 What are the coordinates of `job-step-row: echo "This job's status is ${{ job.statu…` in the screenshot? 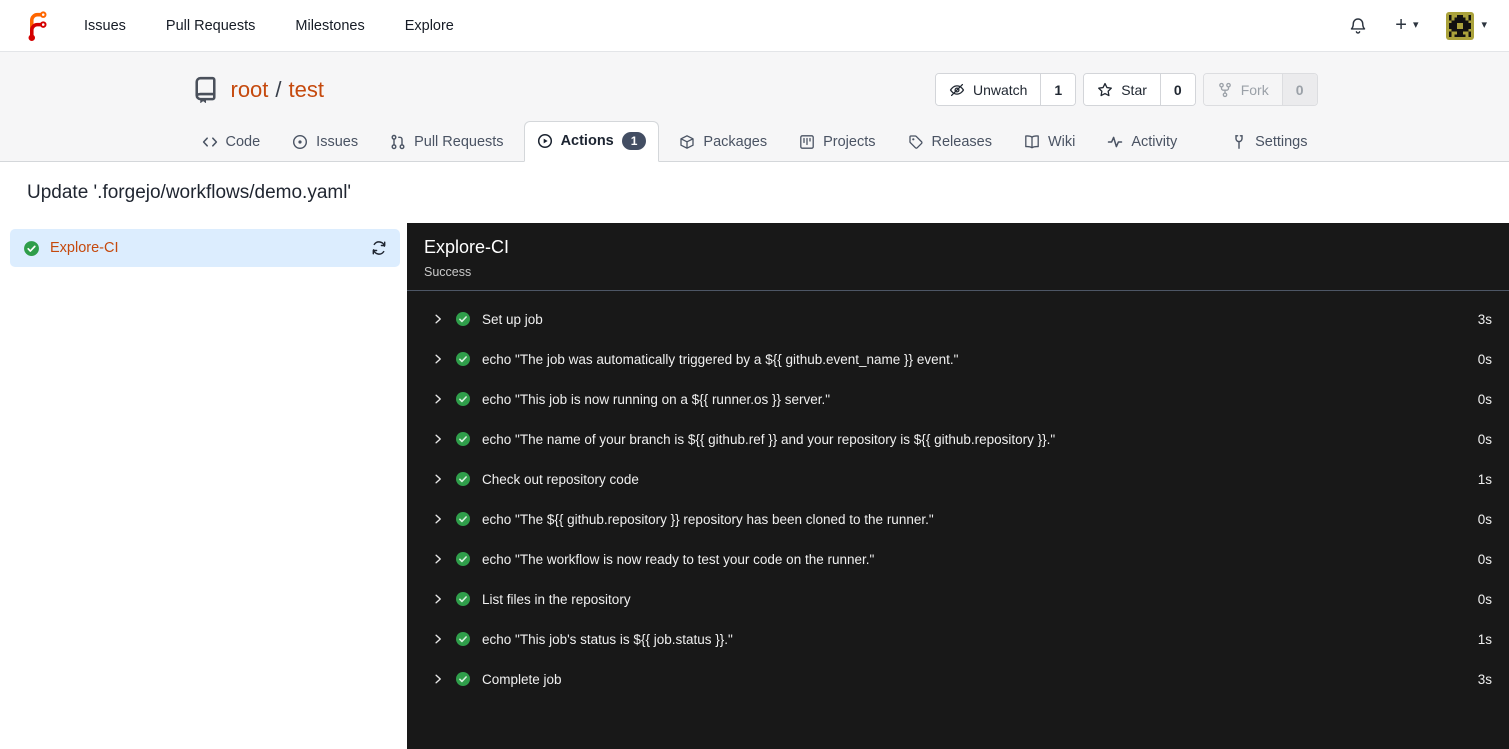 It's located at (958, 639).